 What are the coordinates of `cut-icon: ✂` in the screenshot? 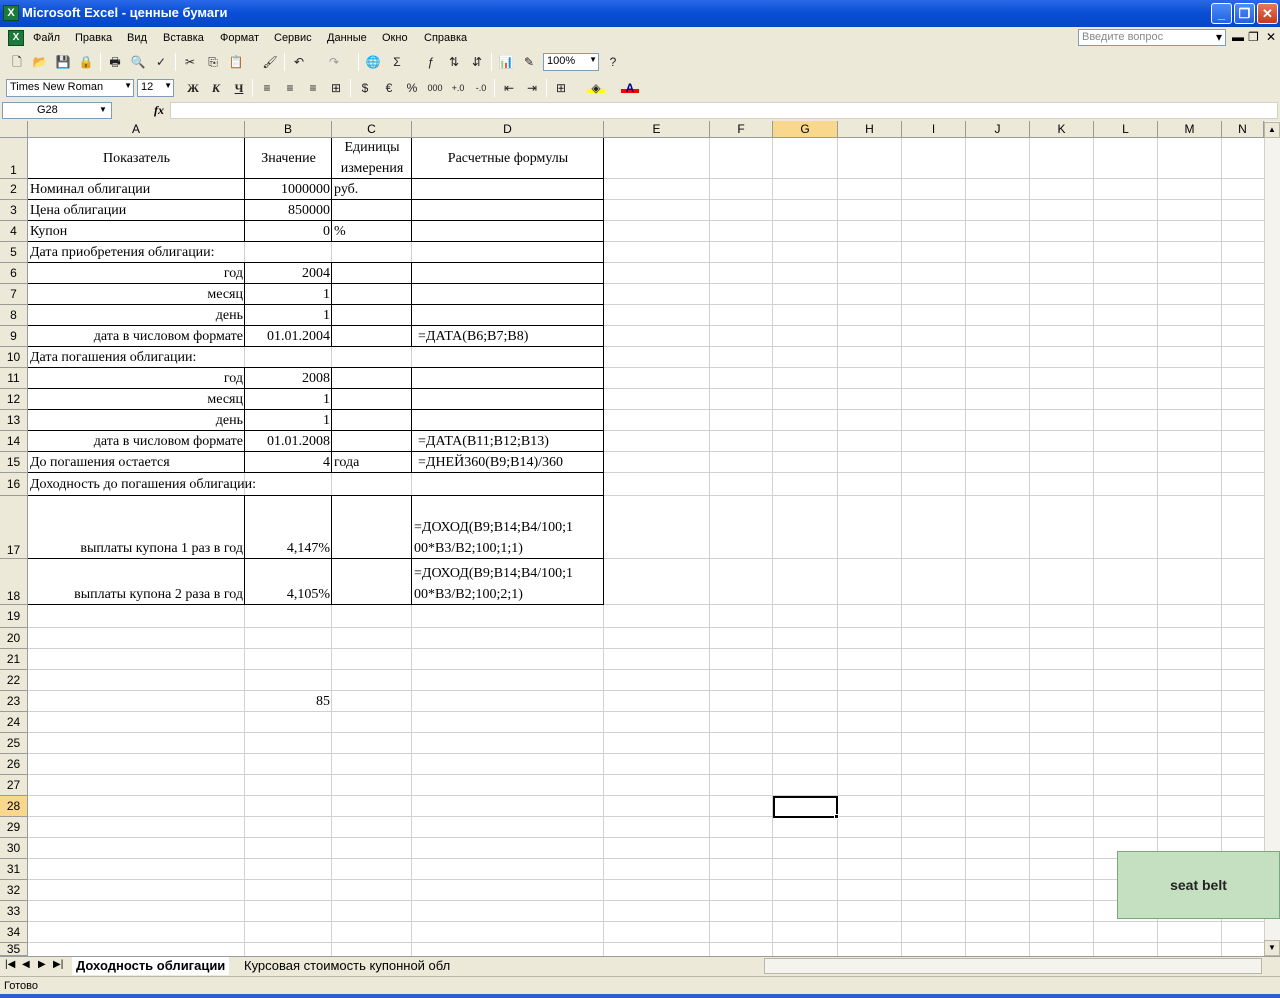 It's located at (190, 62).